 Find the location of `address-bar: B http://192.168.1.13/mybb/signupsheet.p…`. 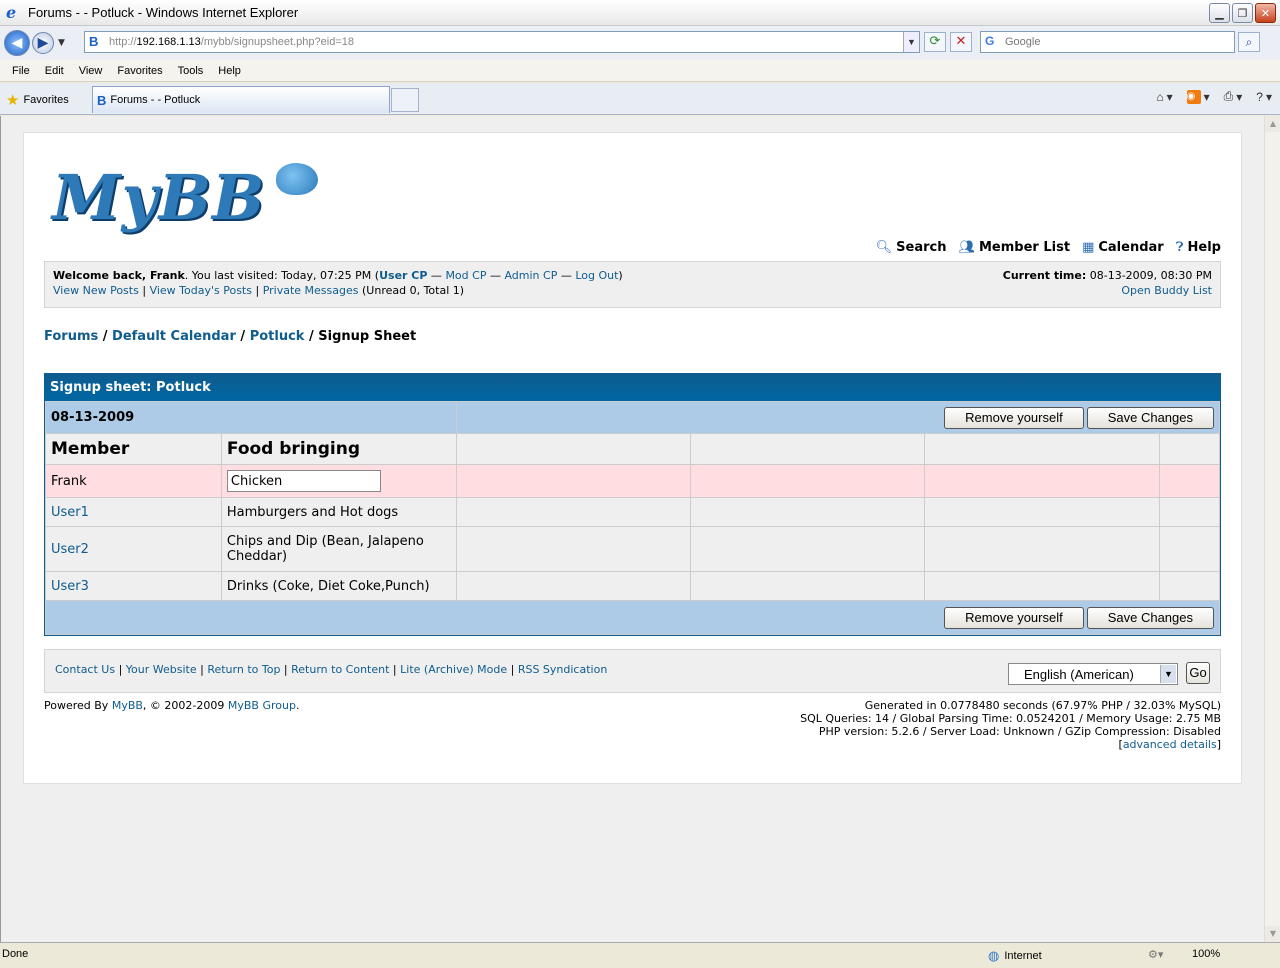

address-bar: B http://192.168.1.13/mybb/signupsheet.p… is located at coordinates (502, 42).